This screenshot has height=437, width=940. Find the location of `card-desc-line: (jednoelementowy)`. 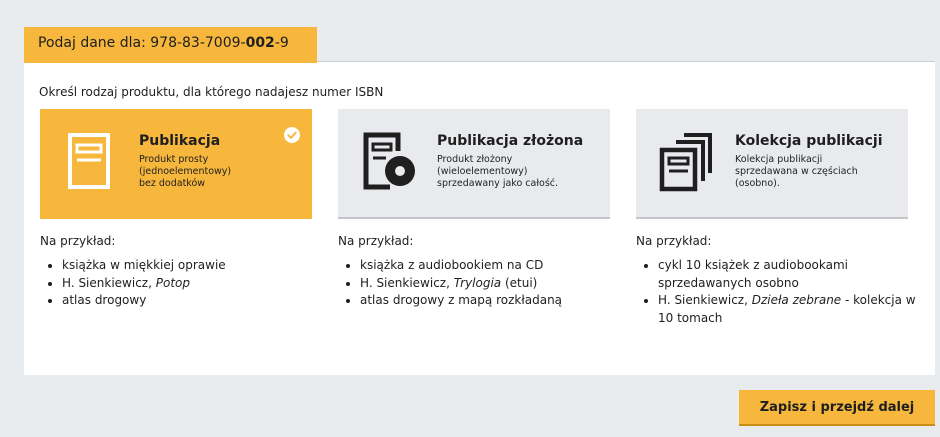

card-desc-line: (jednoelementowy) is located at coordinates (185, 171).